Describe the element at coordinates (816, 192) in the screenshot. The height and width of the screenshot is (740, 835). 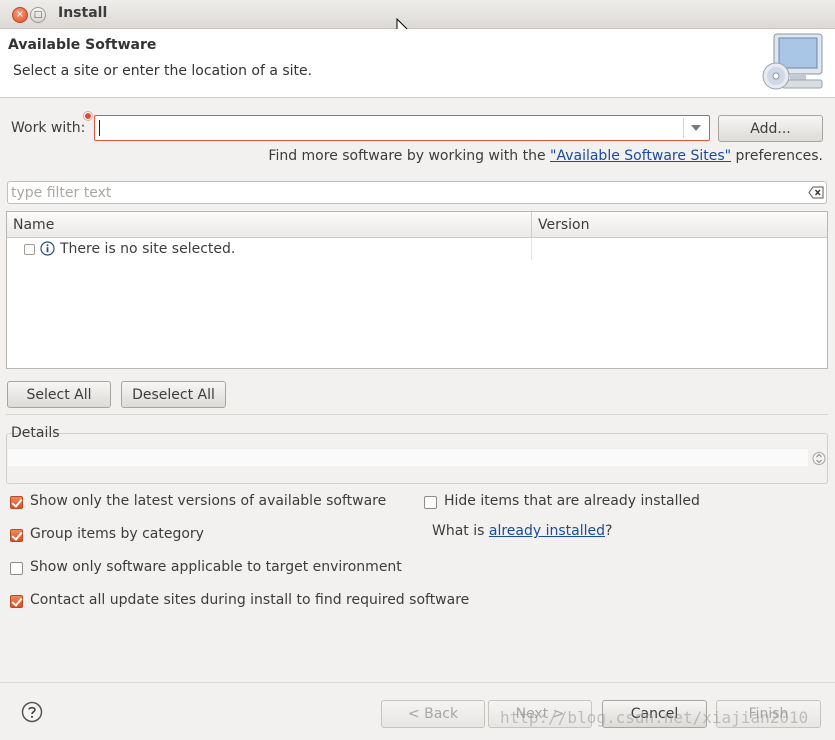
I see `clear-filter-icon` at that location.